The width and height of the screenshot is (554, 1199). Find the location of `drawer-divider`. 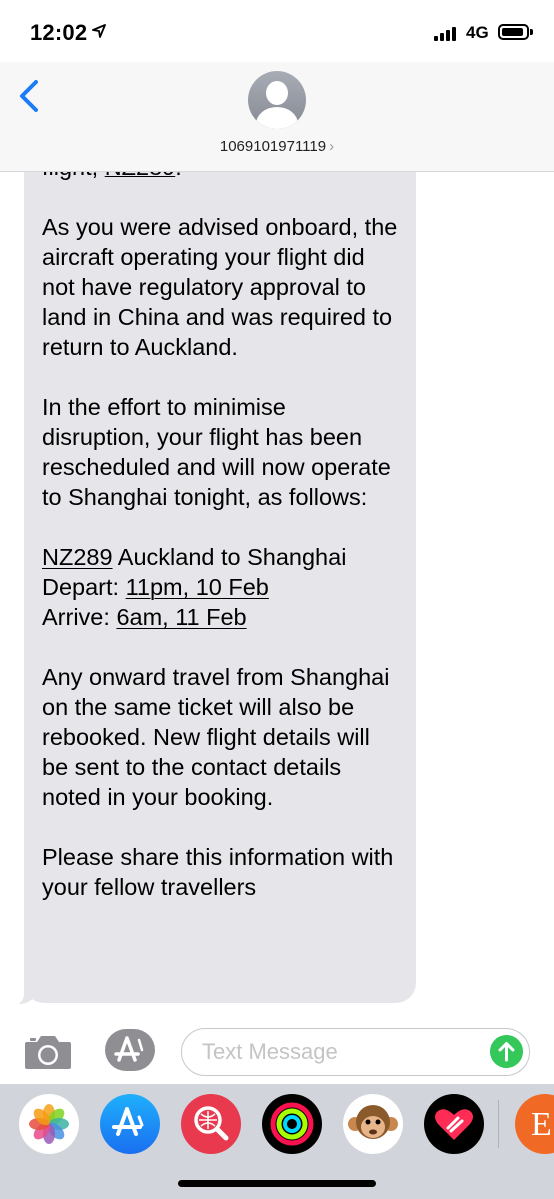

drawer-divider is located at coordinates (498, 1124).